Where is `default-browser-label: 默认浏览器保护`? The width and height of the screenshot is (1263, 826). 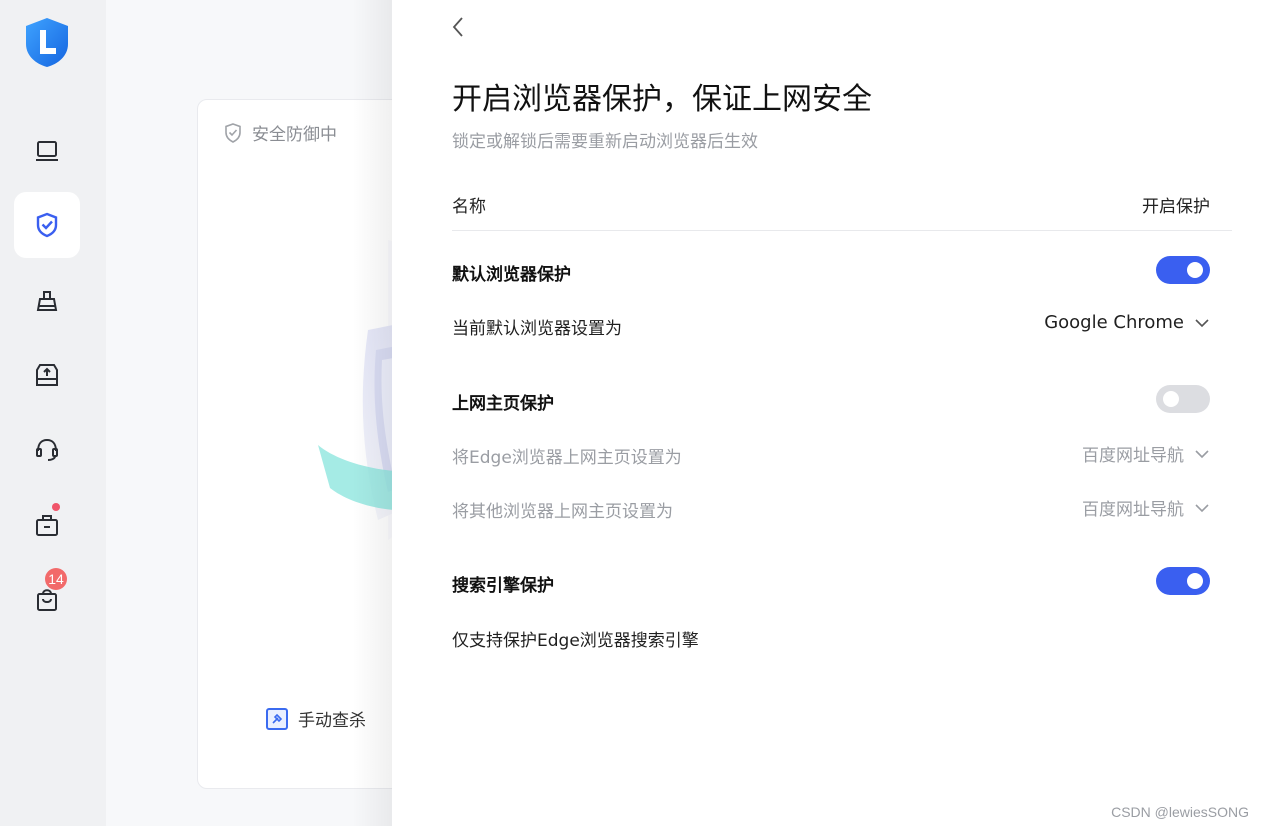 default-browser-label: 默认浏览器保护 is located at coordinates (511, 275).